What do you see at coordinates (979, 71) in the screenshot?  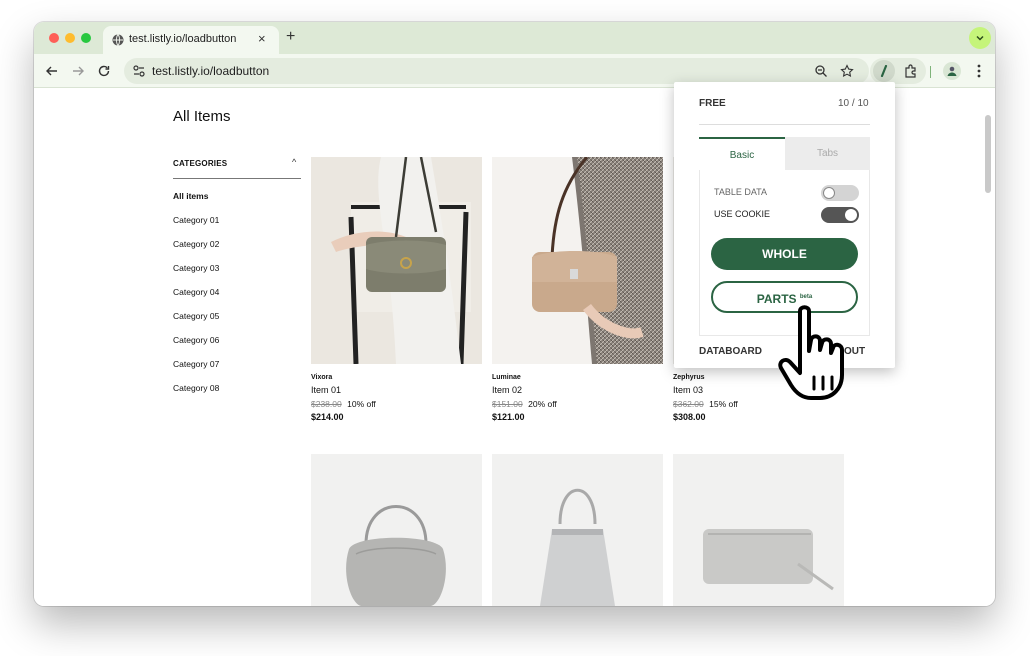 I see `more-menu-icon` at bounding box center [979, 71].